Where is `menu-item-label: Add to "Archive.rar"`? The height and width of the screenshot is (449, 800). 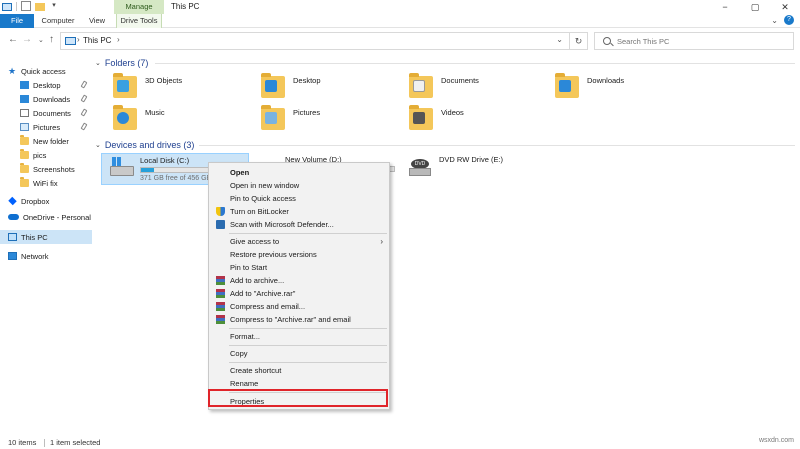 menu-item-label: Add to "Archive.rar" is located at coordinates (263, 293).